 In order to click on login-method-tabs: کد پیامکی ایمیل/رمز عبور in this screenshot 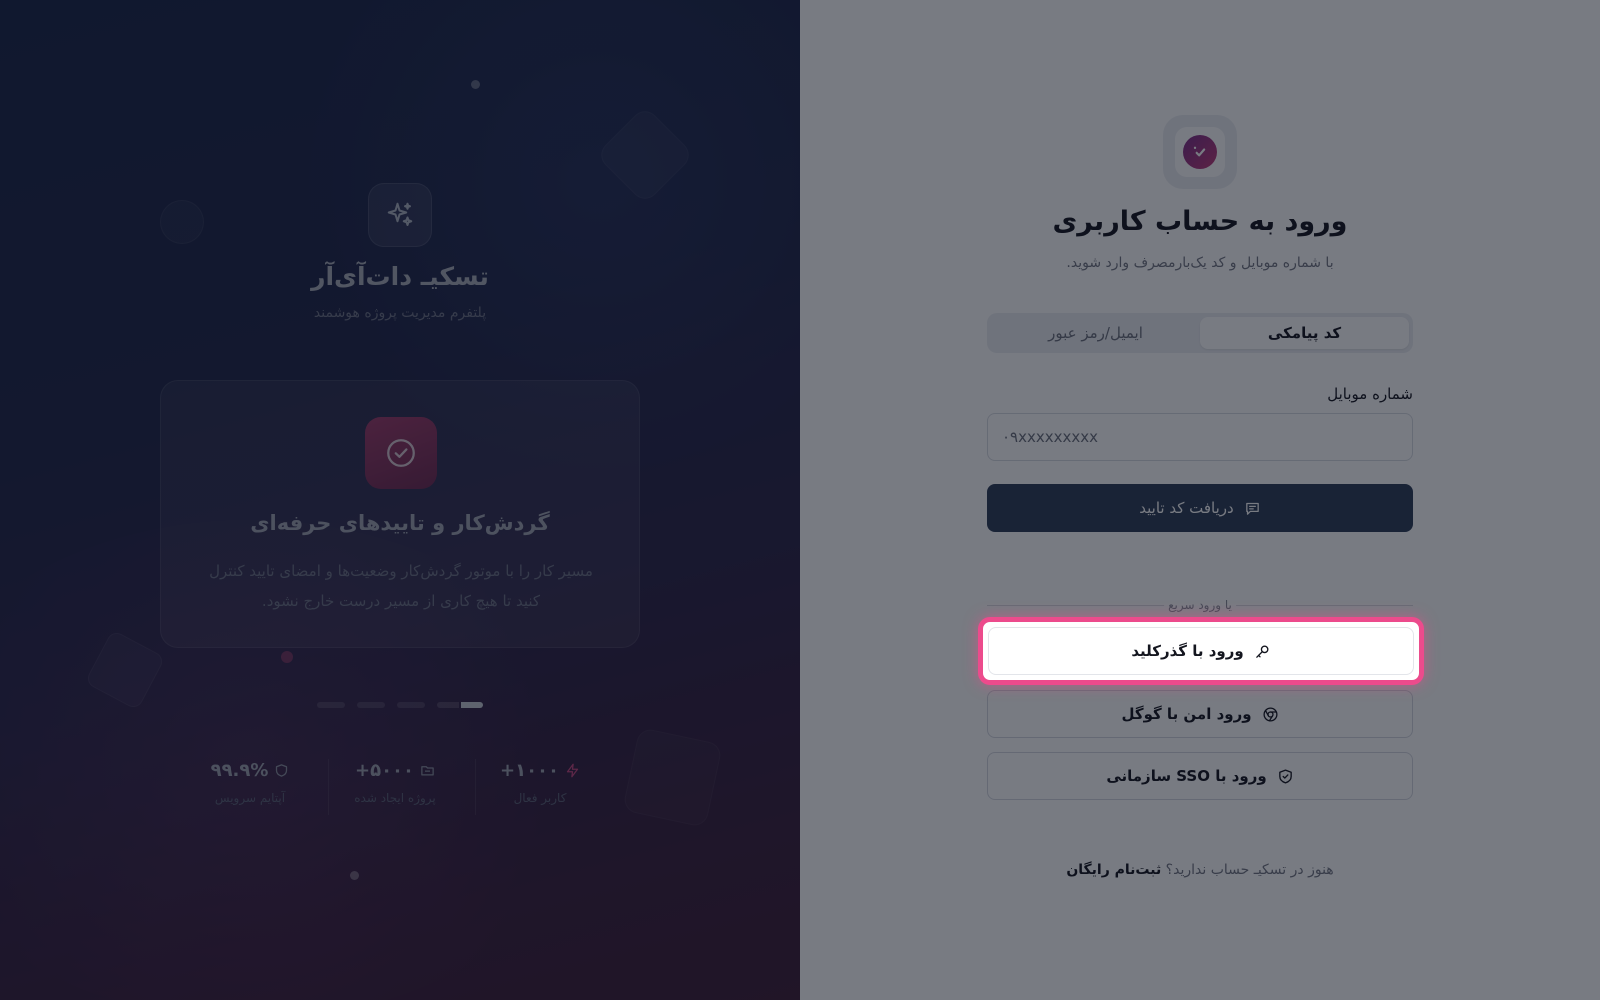, I will do `click(1200, 333)`.